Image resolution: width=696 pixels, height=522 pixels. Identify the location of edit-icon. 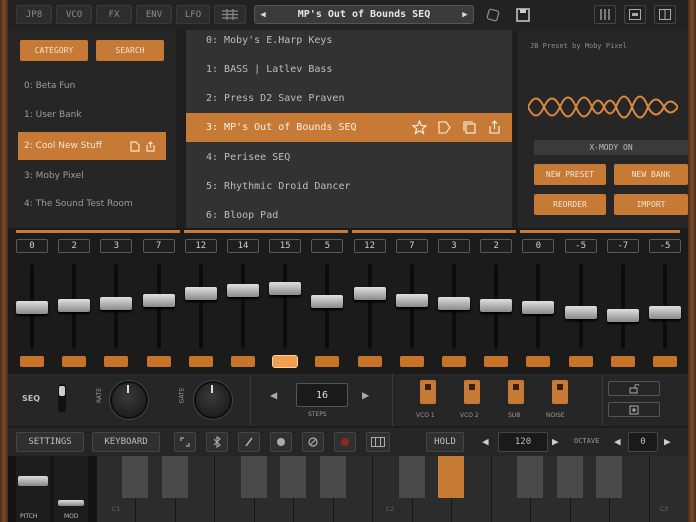
(134, 146).